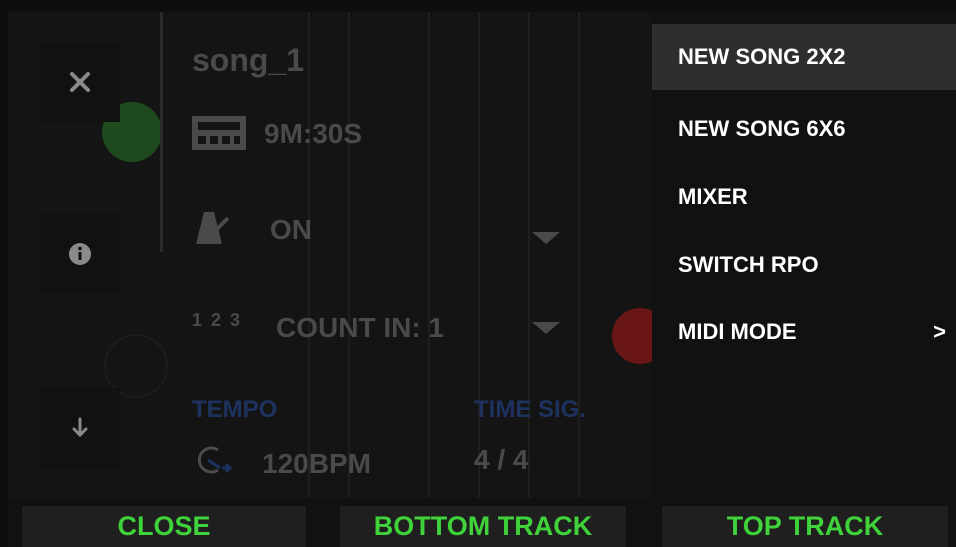 This screenshot has width=956, height=547. What do you see at coordinates (213, 228) in the screenshot?
I see `metronome-icon` at bounding box center [213, 228].